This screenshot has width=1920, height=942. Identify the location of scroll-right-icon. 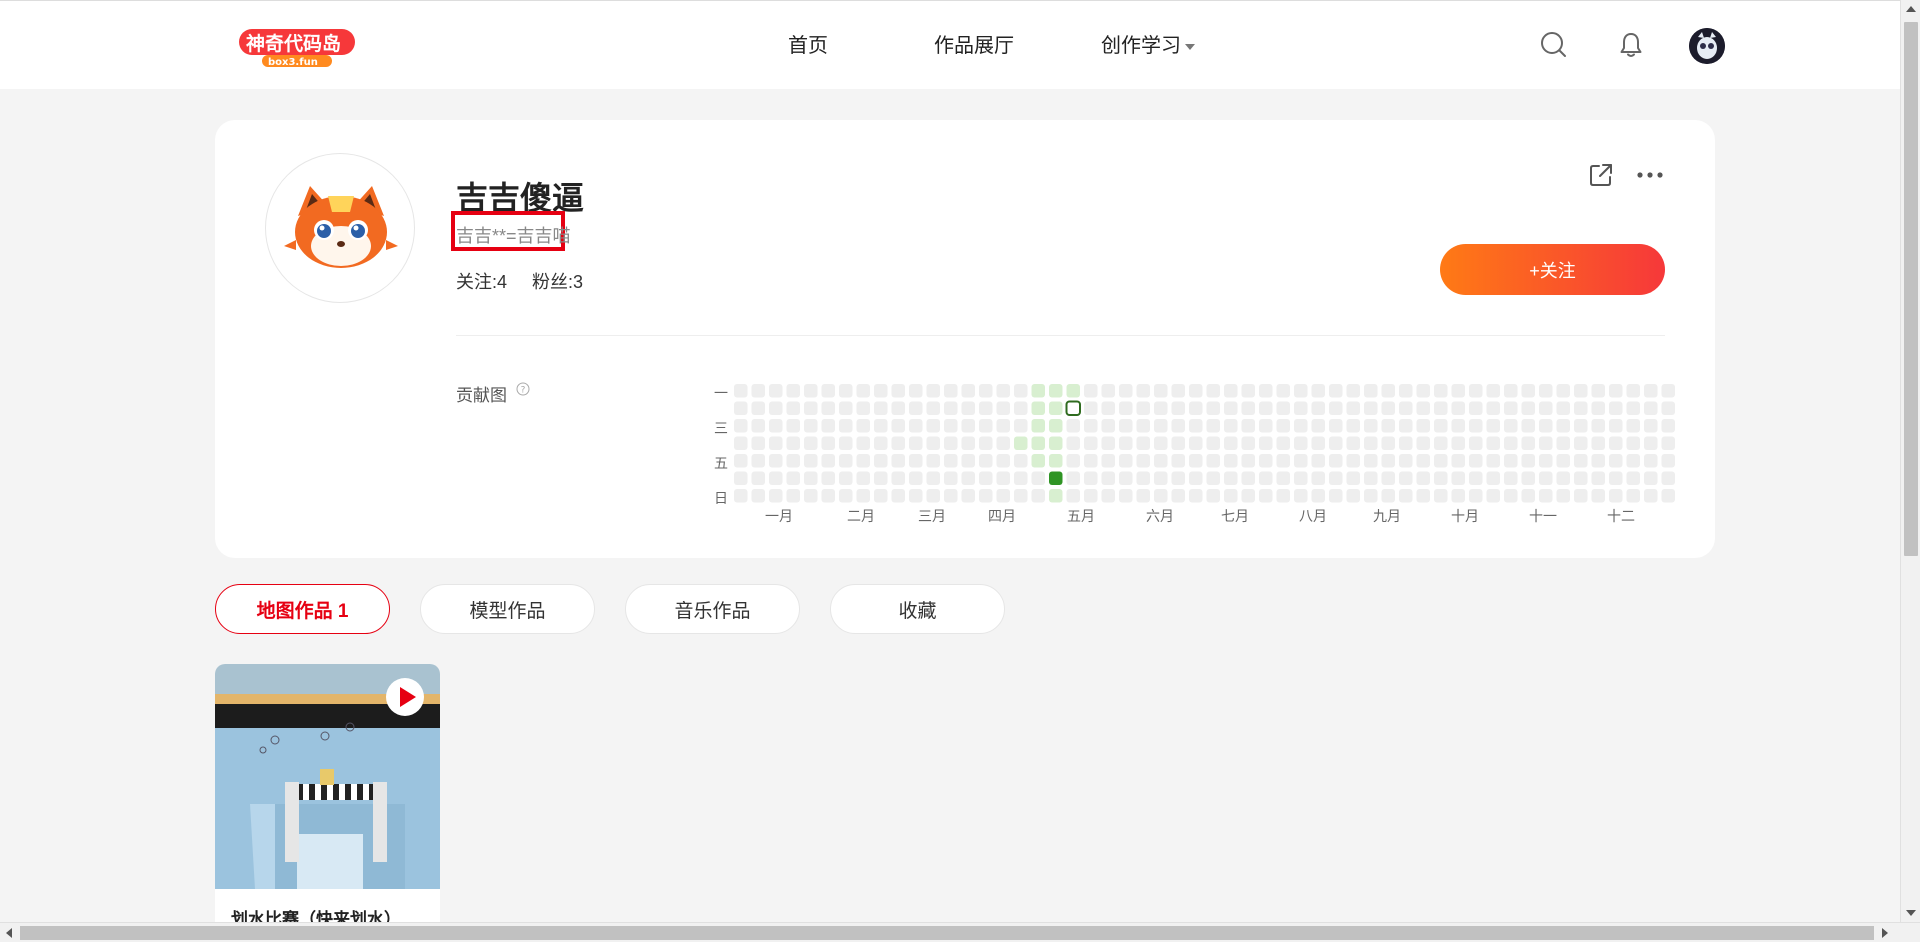
(1885, 933).